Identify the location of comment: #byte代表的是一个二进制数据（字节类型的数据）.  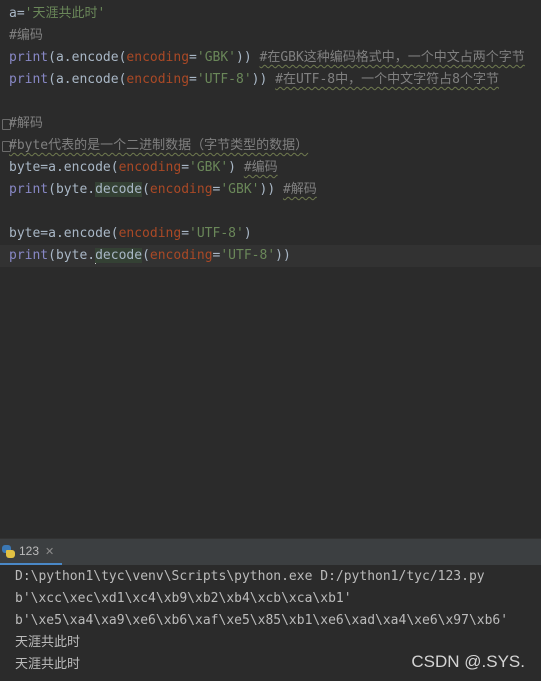
(159, 145).